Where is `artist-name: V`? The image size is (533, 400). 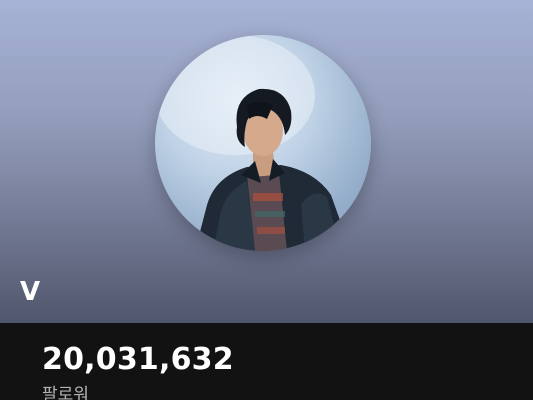 artist-name: V is located at coordinates (30, 292).